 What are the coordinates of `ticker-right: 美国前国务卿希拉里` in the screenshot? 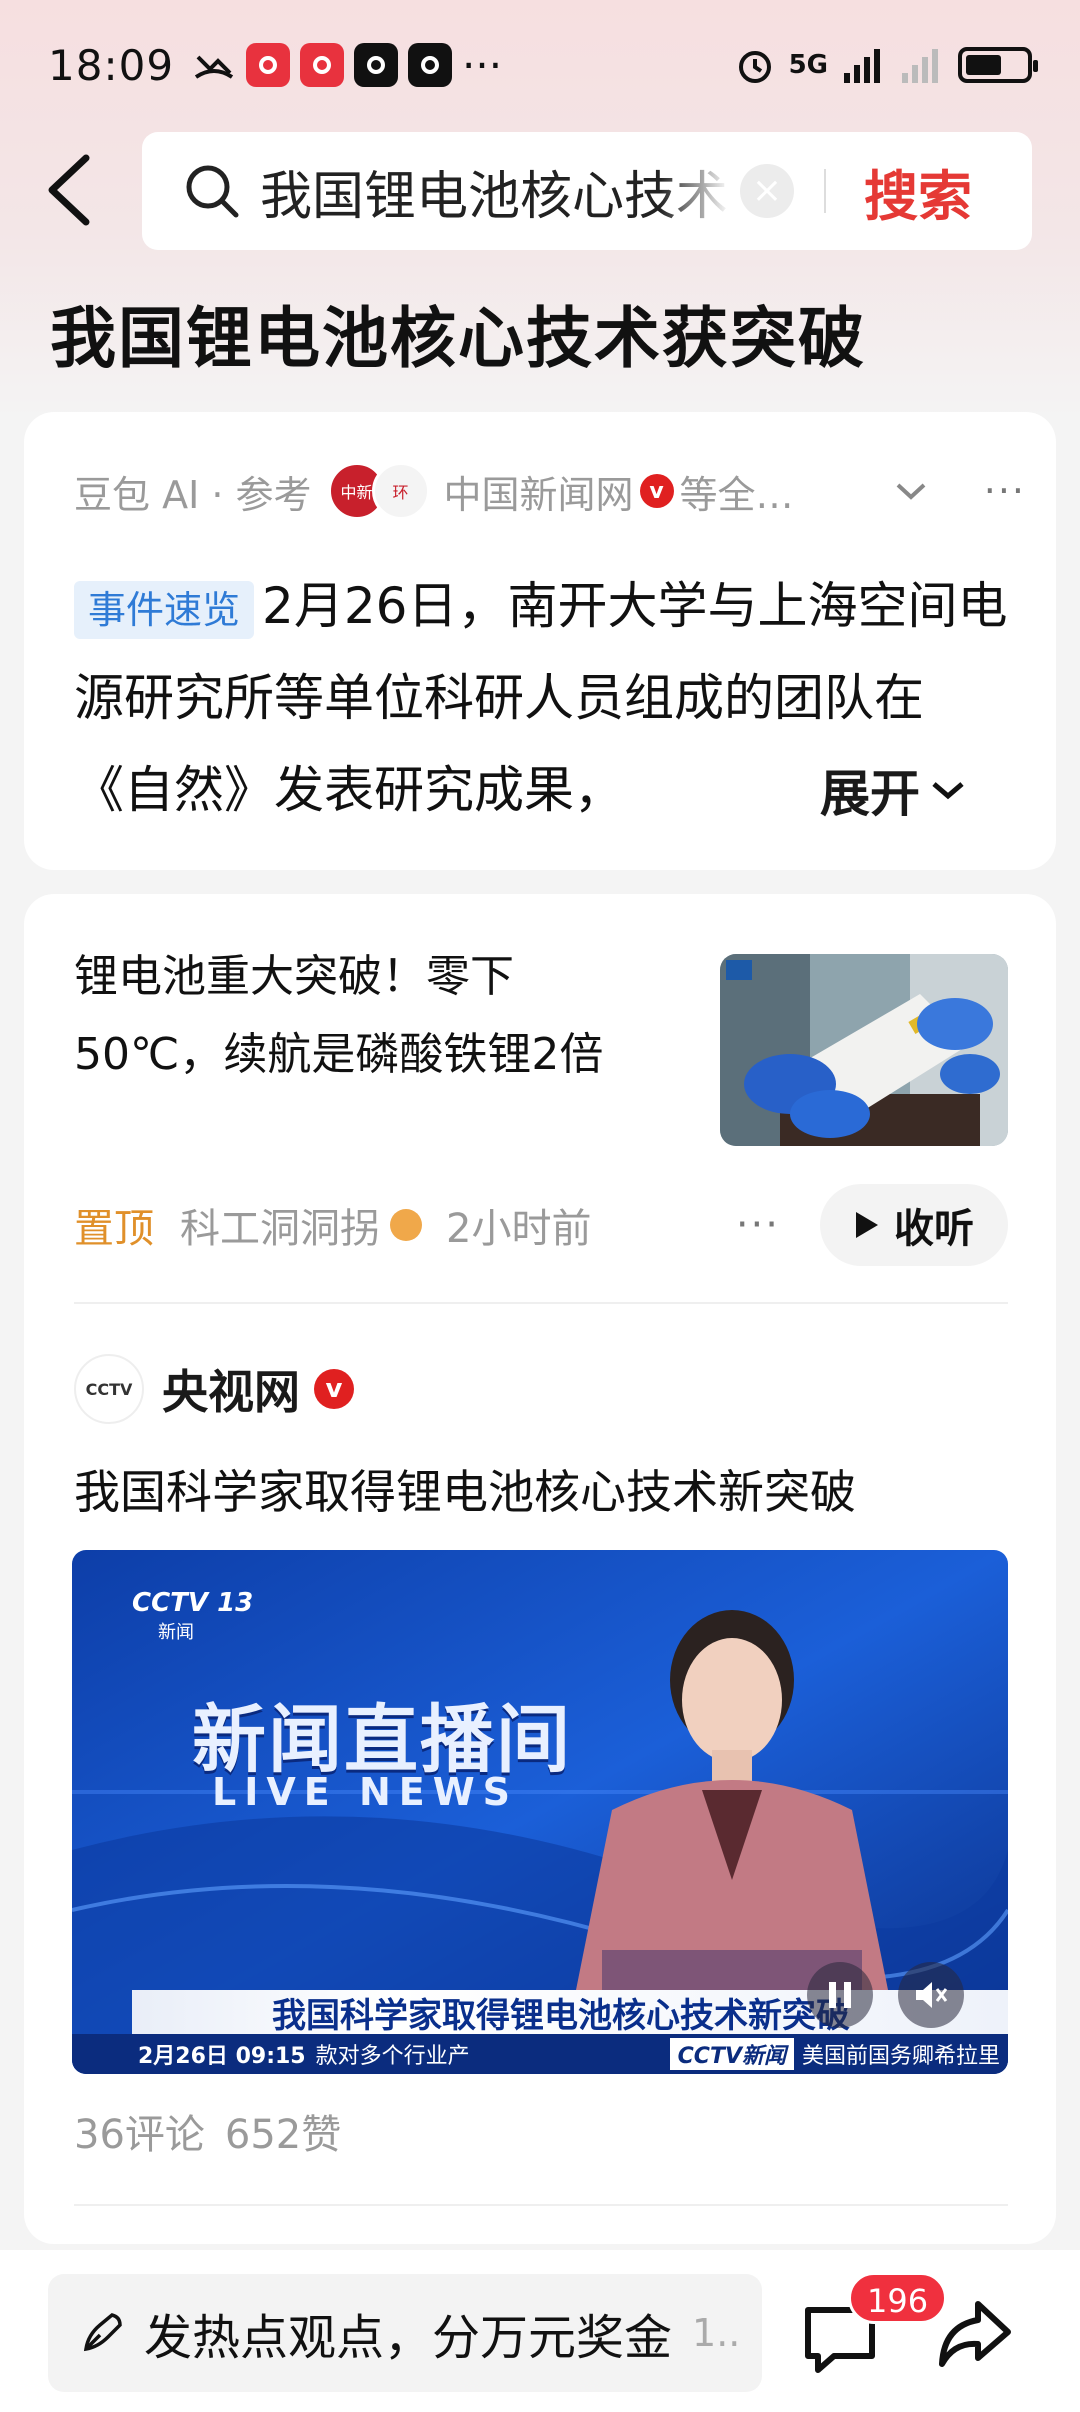 It's located at (900, 2056).